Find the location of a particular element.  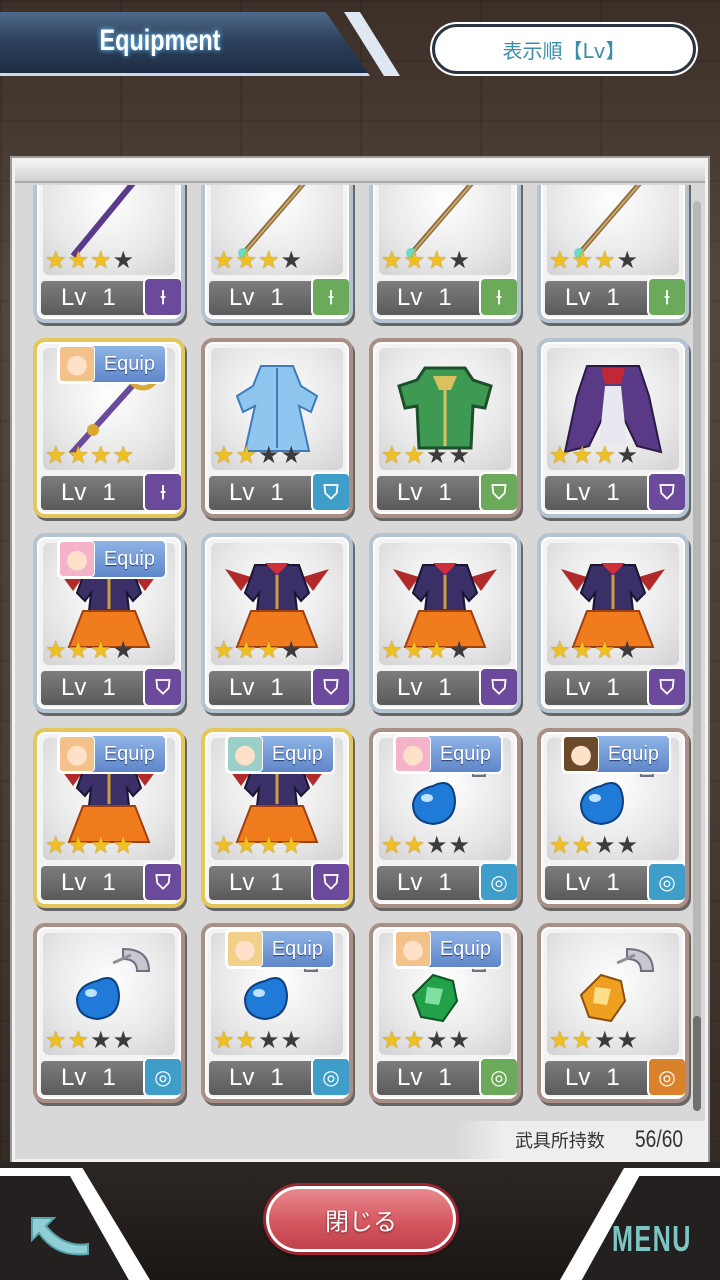

scrollbar-thumb is located at coordinates (697, 1063).